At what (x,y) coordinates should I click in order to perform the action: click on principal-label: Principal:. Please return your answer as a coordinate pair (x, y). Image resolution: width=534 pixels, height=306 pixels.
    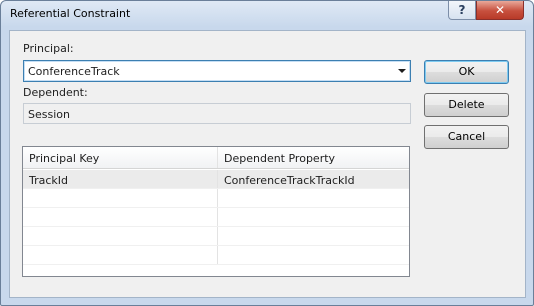
    Looking at the image, I should click on (48, 48).